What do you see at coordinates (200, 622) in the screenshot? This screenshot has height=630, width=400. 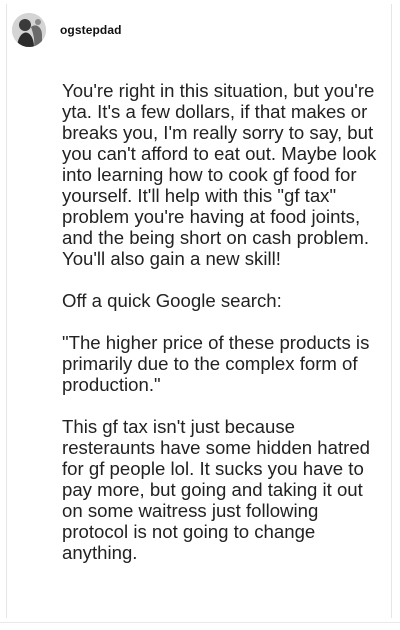 I see `divider` at bounding box center [200, 622].